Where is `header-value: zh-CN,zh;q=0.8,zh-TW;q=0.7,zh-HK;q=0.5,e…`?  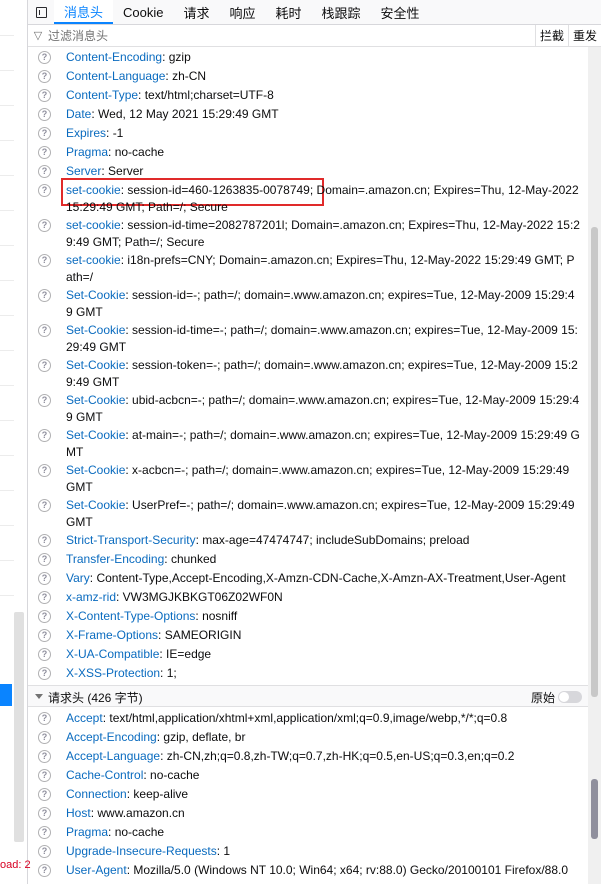 header-value: zh-CN,zh;q=0.8,zh-TW;q=0.7,zh-HK;q=0.5,e… is located at coordinates (340, 756).